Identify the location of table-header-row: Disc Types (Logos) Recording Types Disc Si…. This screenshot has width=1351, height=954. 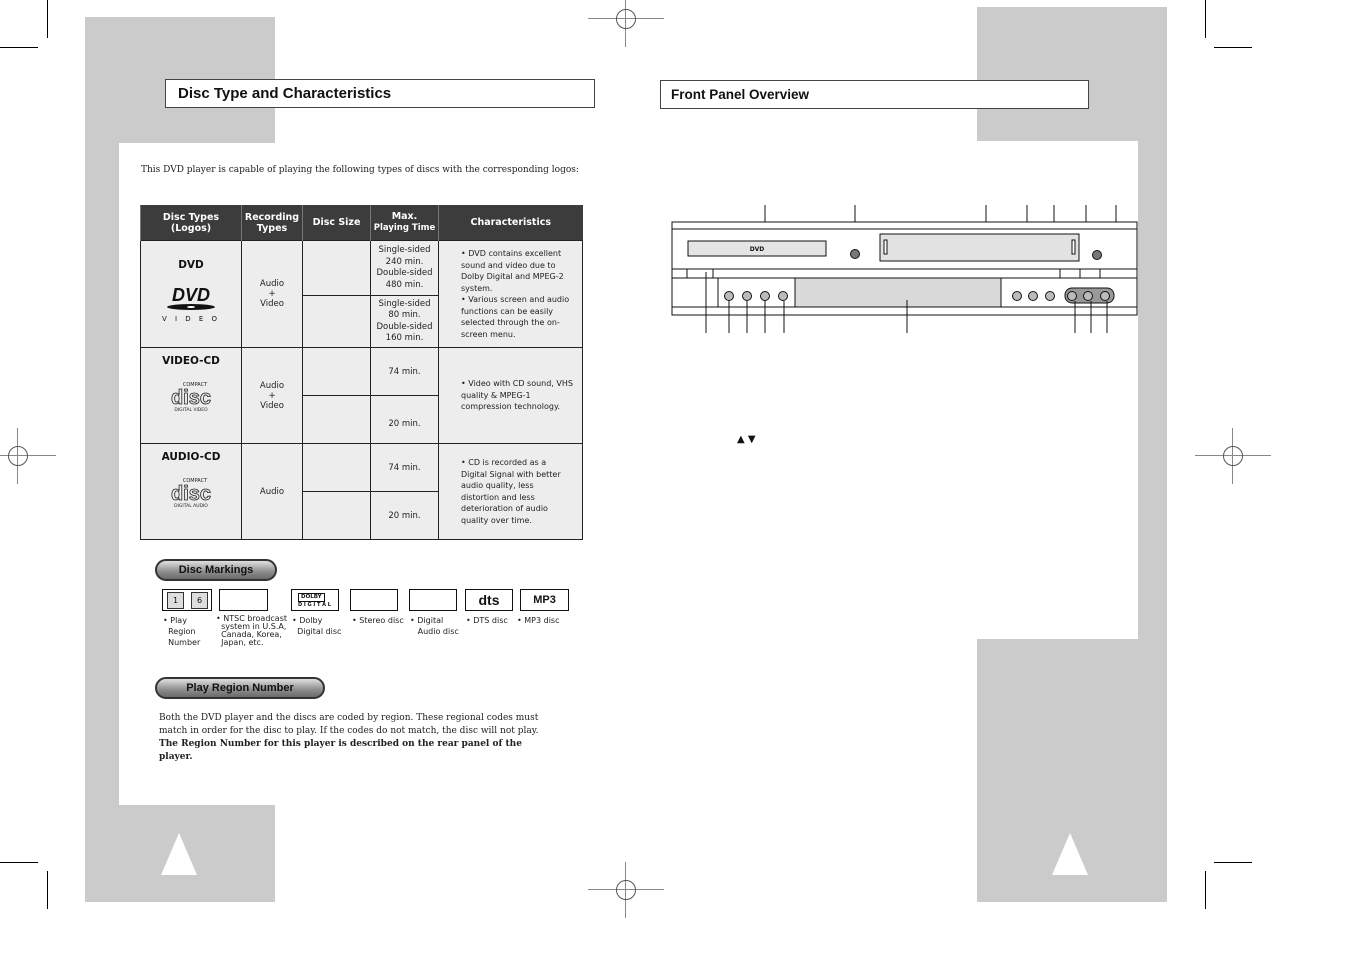
(361, 223).